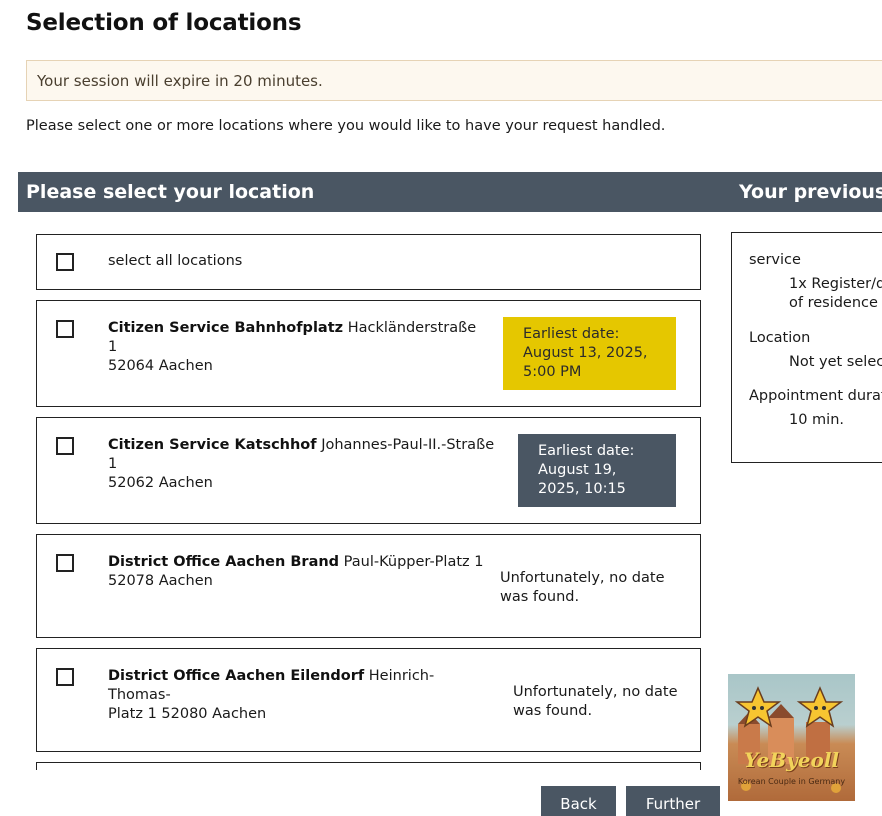 Image resolution: width=882 pixels, height=816 pixels. What do you see at coordinates (775, 260) in the screenshot?
I see `service-label: service` at bounding box center [775, 260].